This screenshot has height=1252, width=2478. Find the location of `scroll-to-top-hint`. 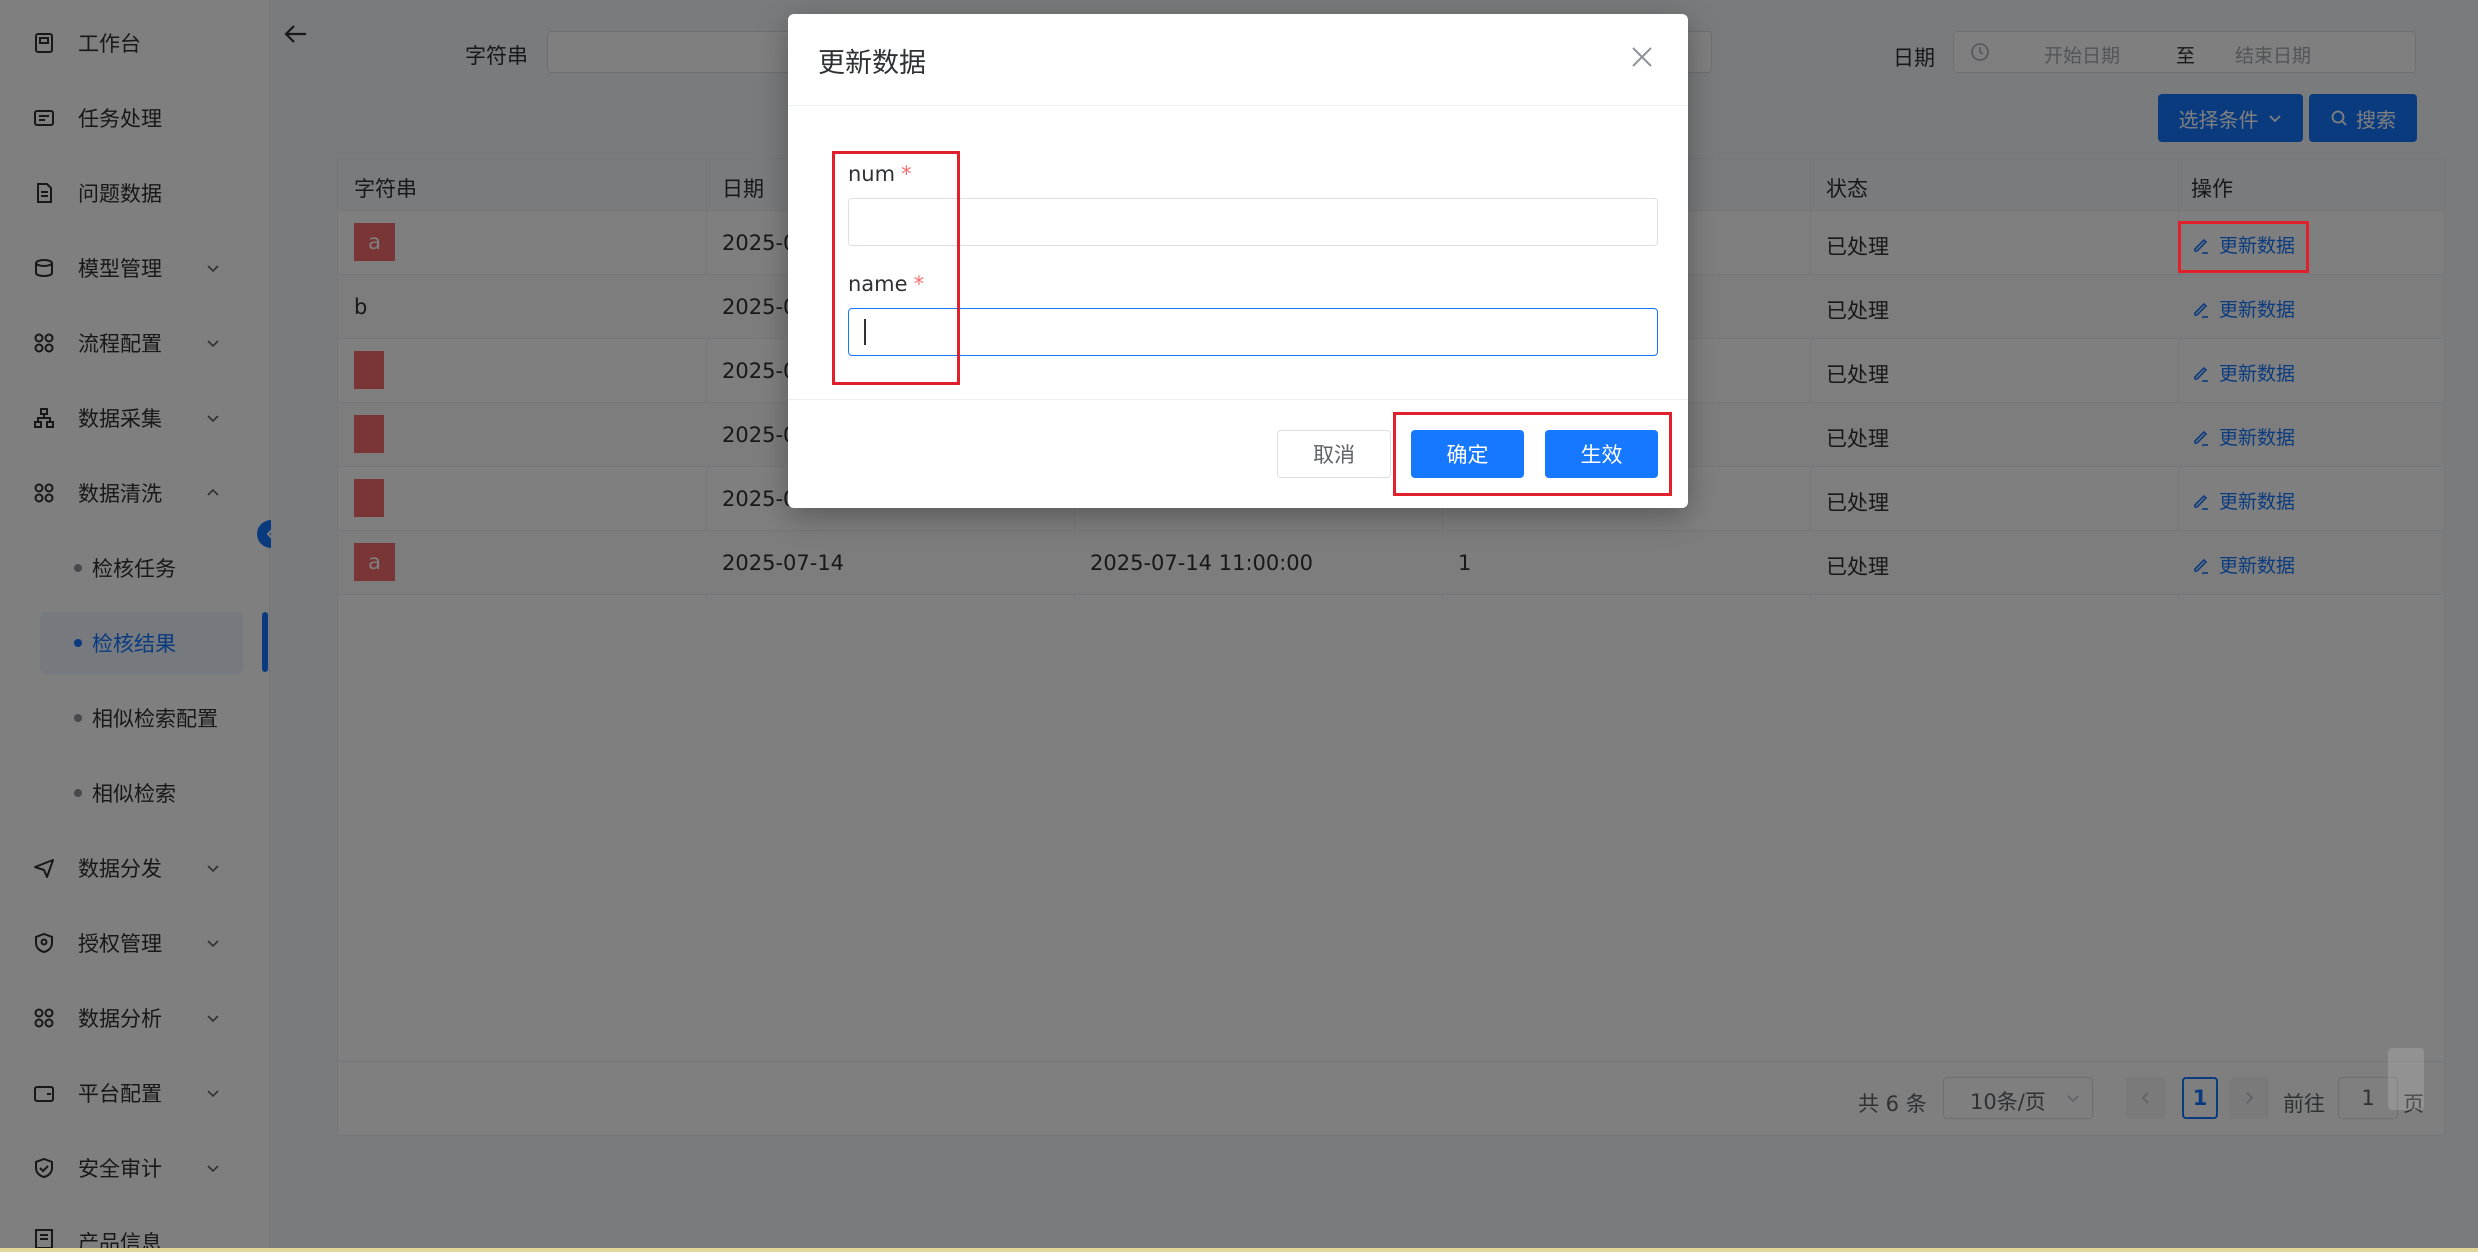

scroll-to-top-hint is located at coordinates (2406, 1079).